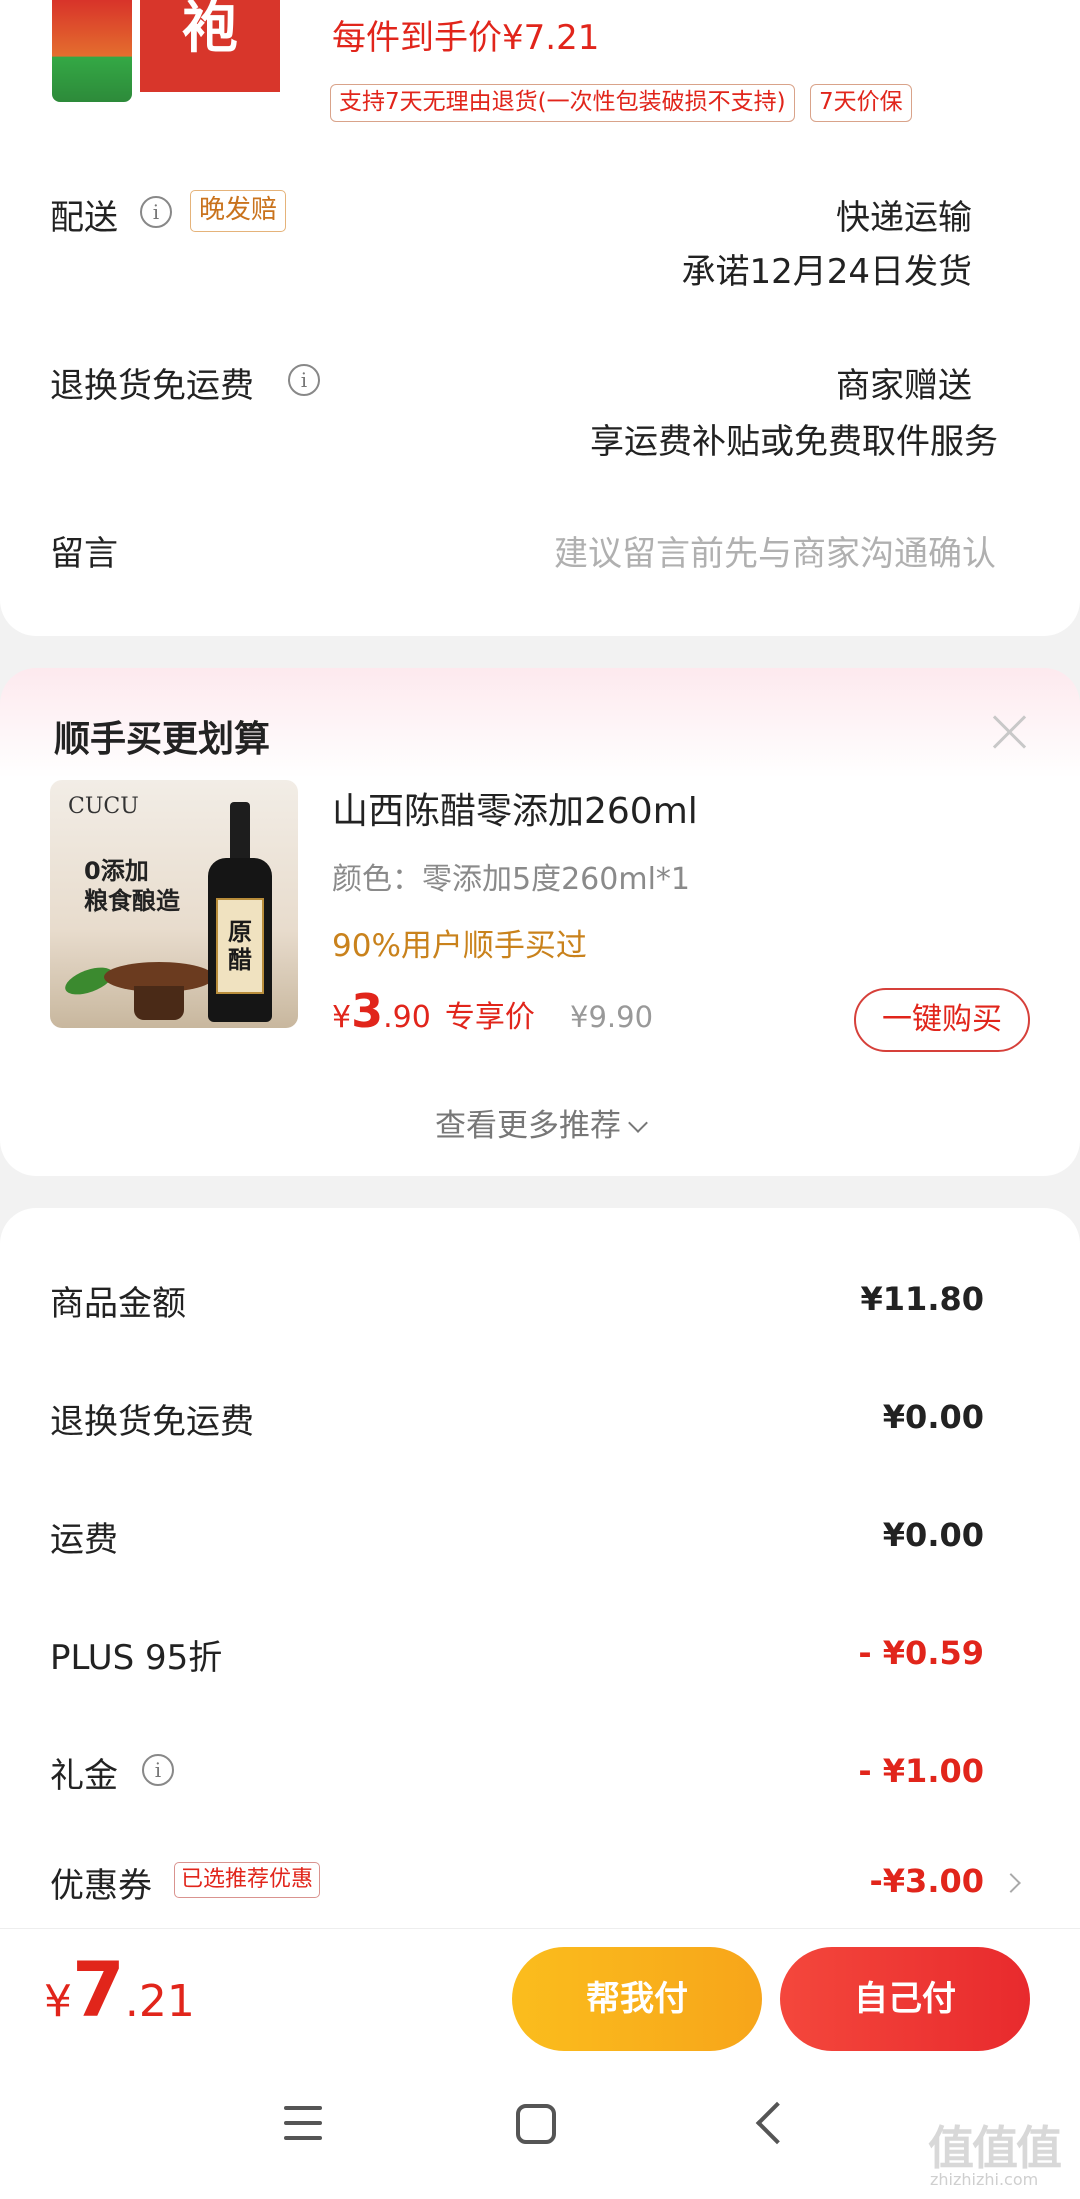  I want to click on upsell-title: 顺手买更划算, so click(162, 739).